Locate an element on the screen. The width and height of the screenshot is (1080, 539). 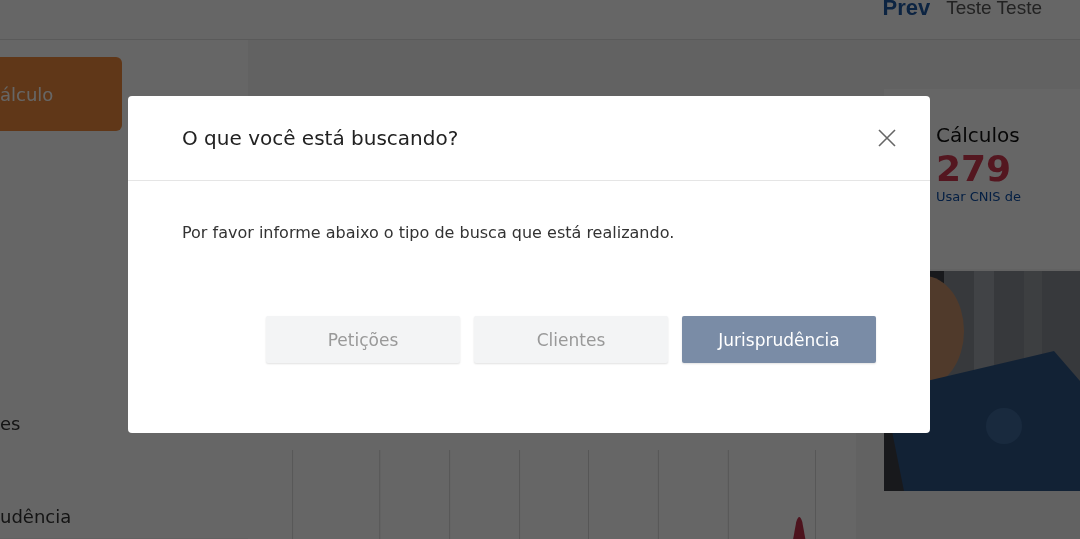
new-calculation-button: álculo is located at coordinates (61, 94).